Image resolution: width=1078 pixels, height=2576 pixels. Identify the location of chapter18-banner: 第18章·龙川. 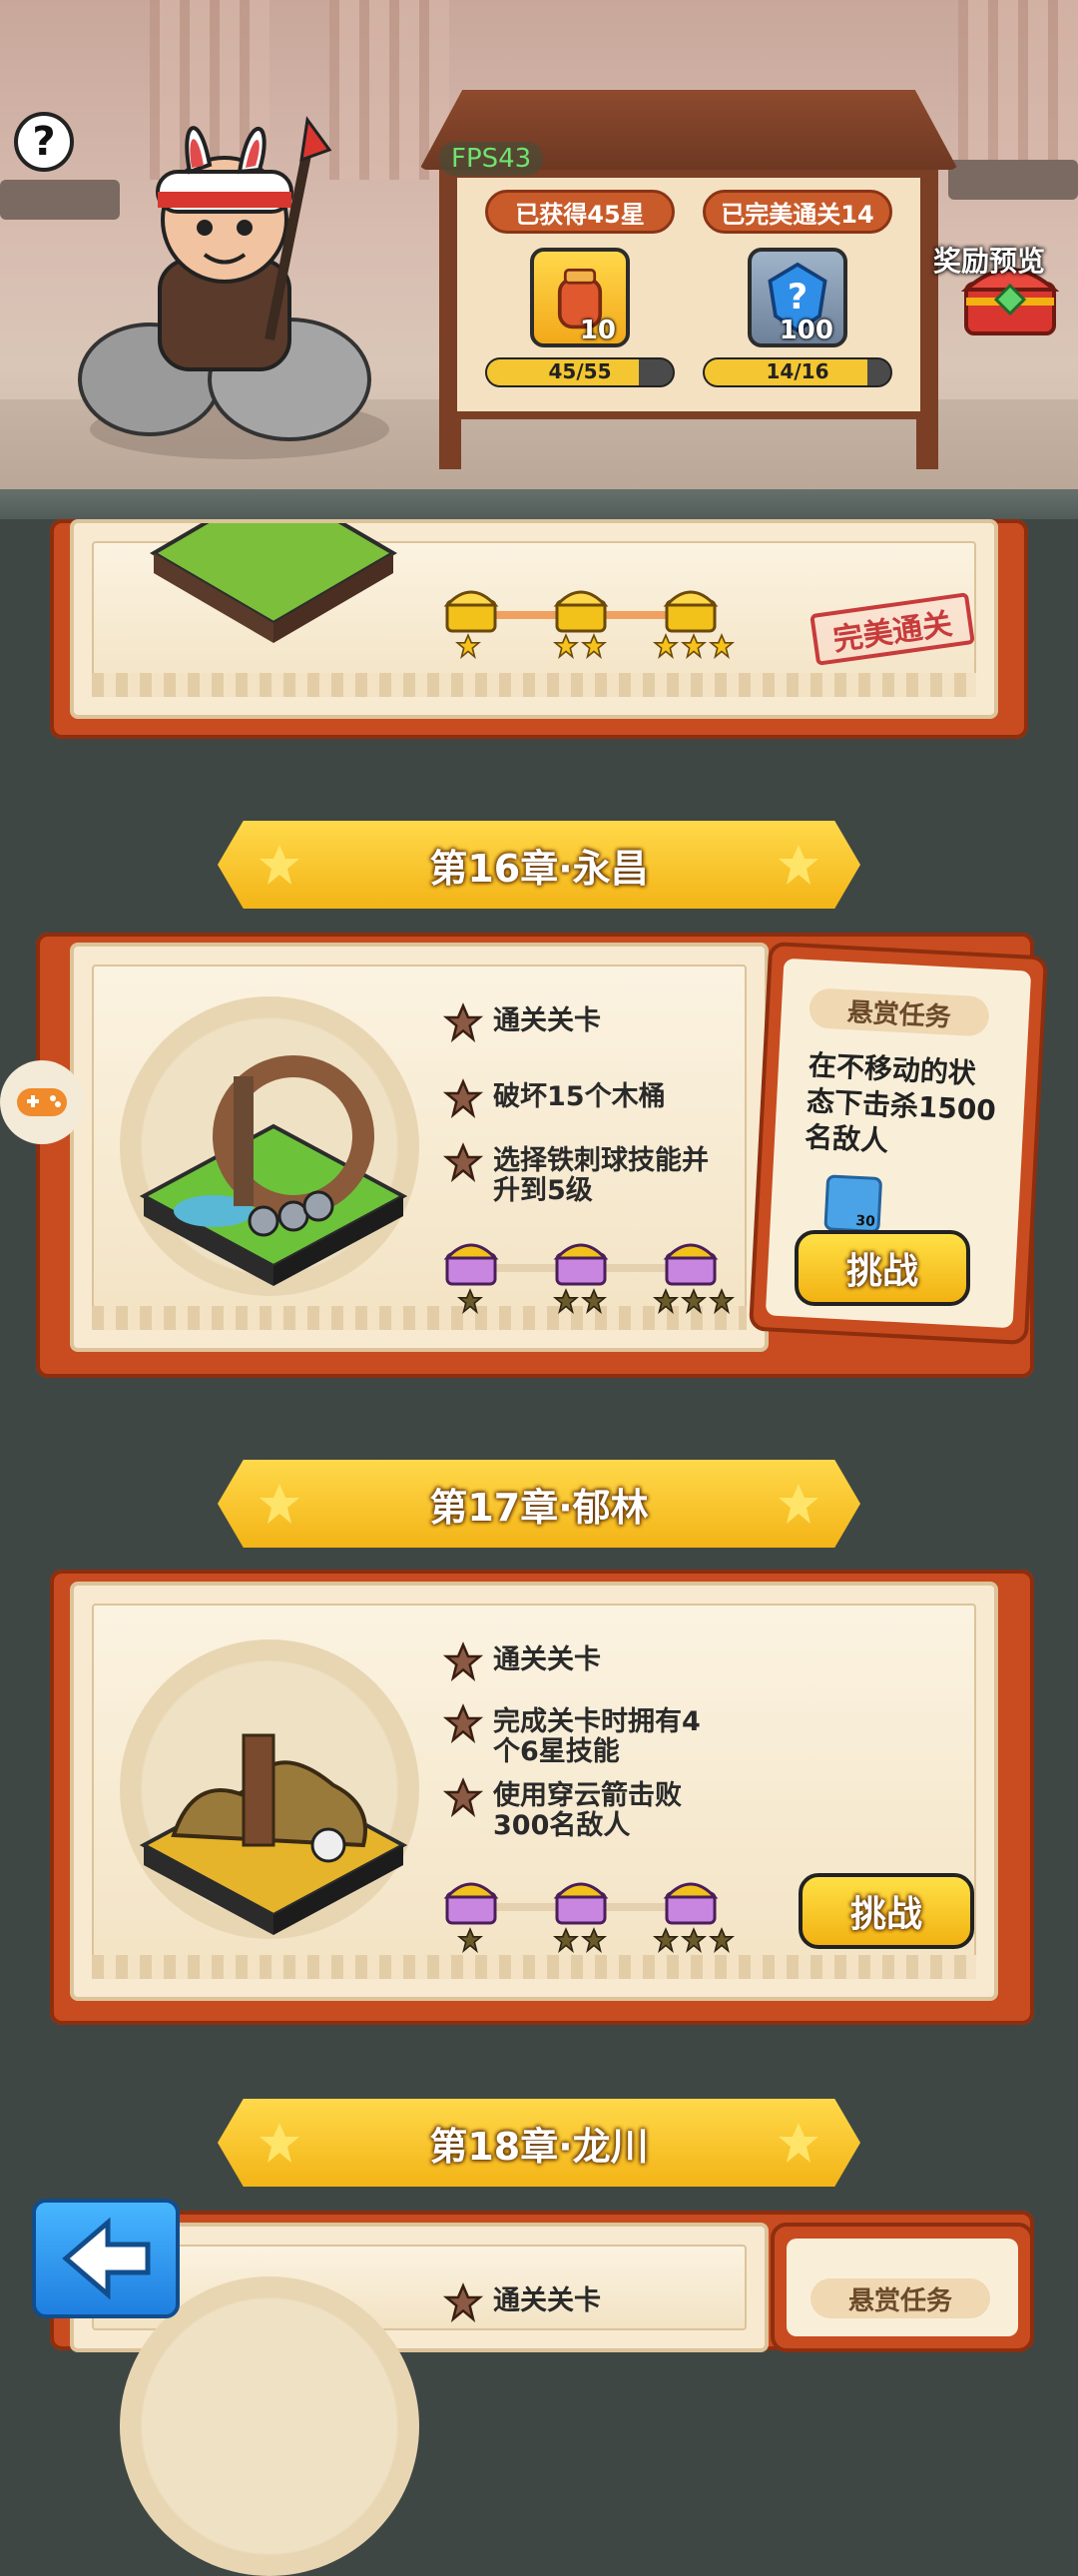
(539, 2143).